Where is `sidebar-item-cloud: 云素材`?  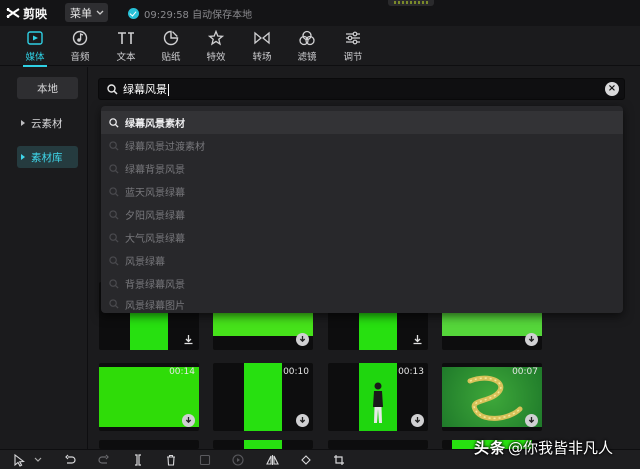
sidebar-item-cloud: 云素材 is located at coordinates (47, 123).